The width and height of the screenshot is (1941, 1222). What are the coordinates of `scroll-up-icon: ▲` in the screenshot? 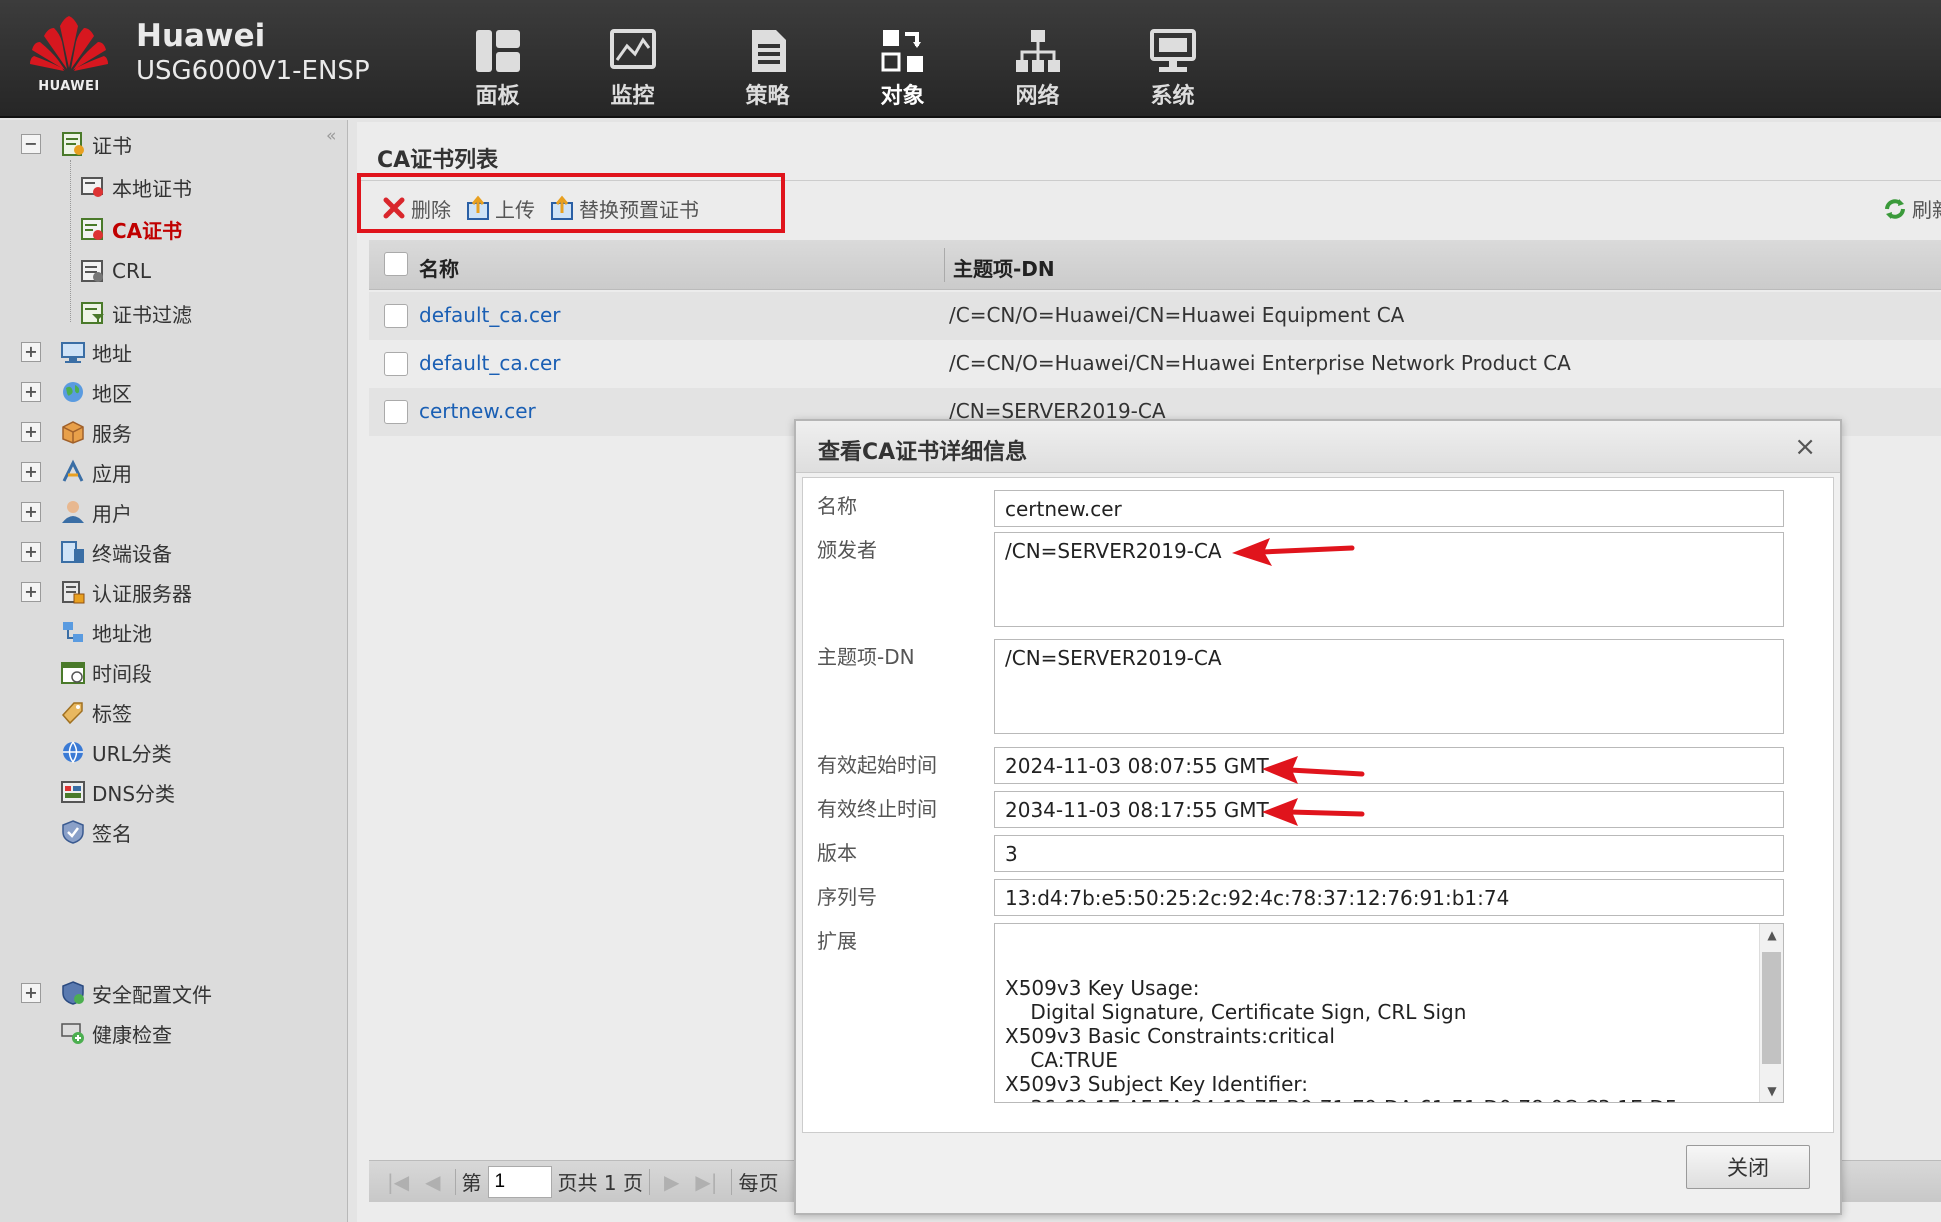 It's located at (1771, 935).